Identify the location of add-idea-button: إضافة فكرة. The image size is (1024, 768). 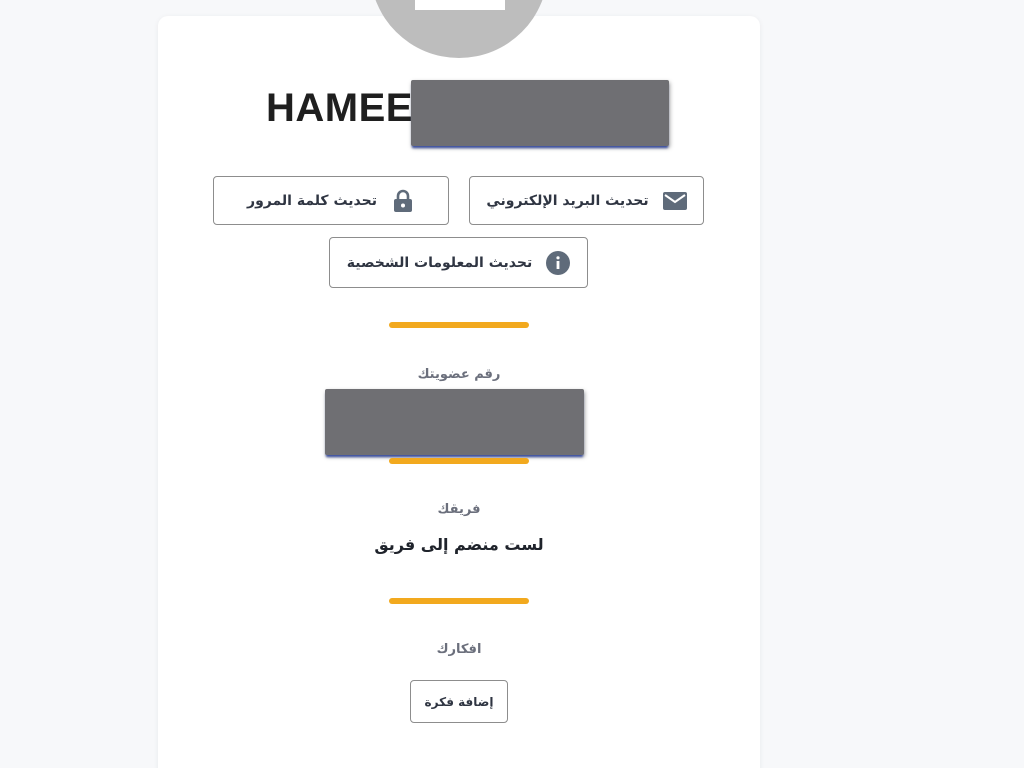
(459, 701).